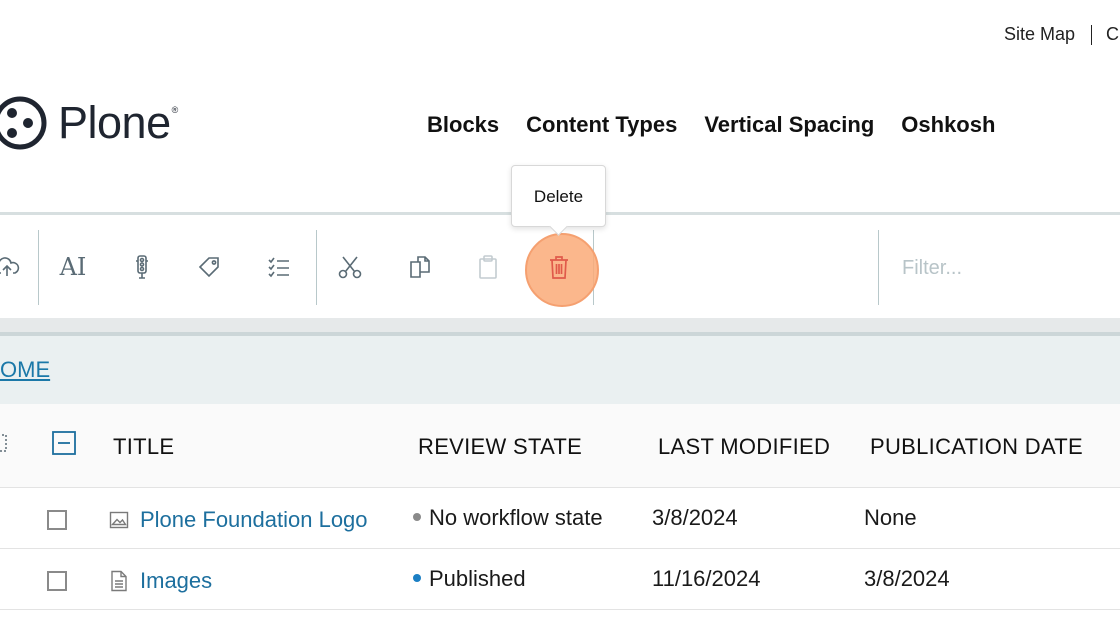 This screenshot has height=626, width=1120. I want to click on column-header-title: TITLE, so click(143, 447).